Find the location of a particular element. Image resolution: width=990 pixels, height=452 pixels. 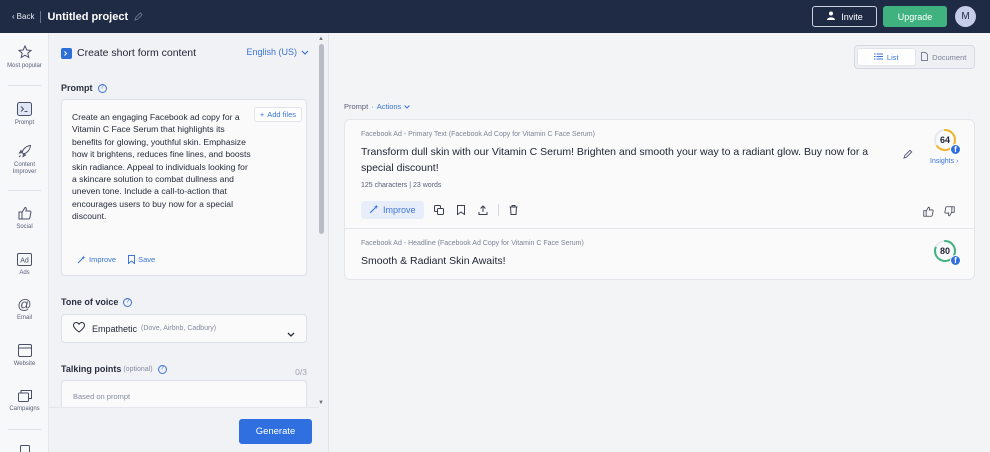

svg-text: Ad is located at coordinates (24, 260).